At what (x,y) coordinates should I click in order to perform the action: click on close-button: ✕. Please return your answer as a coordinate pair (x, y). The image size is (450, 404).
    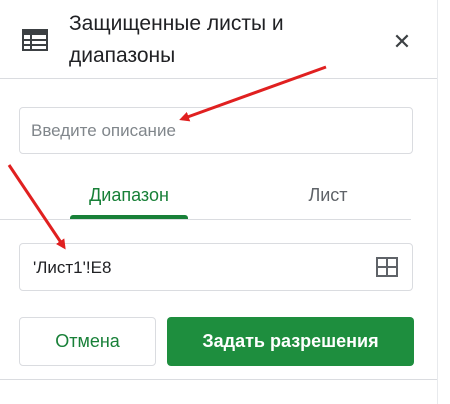
    Looking at the image, I should click on (402, 41).